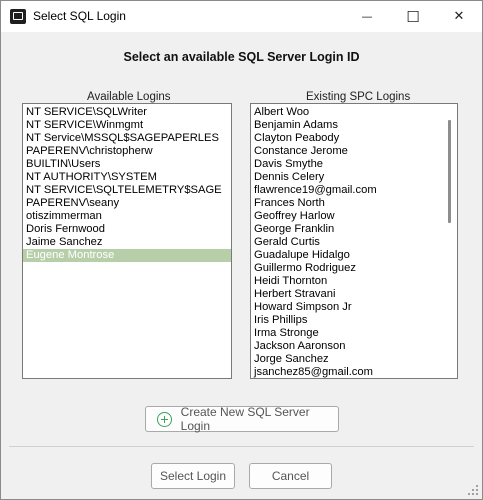  What do you see at coordinates (245, 419) in the screenshot?
I see `create-login-label: Create New SQL Server Login` at bounding box center [245, 419].